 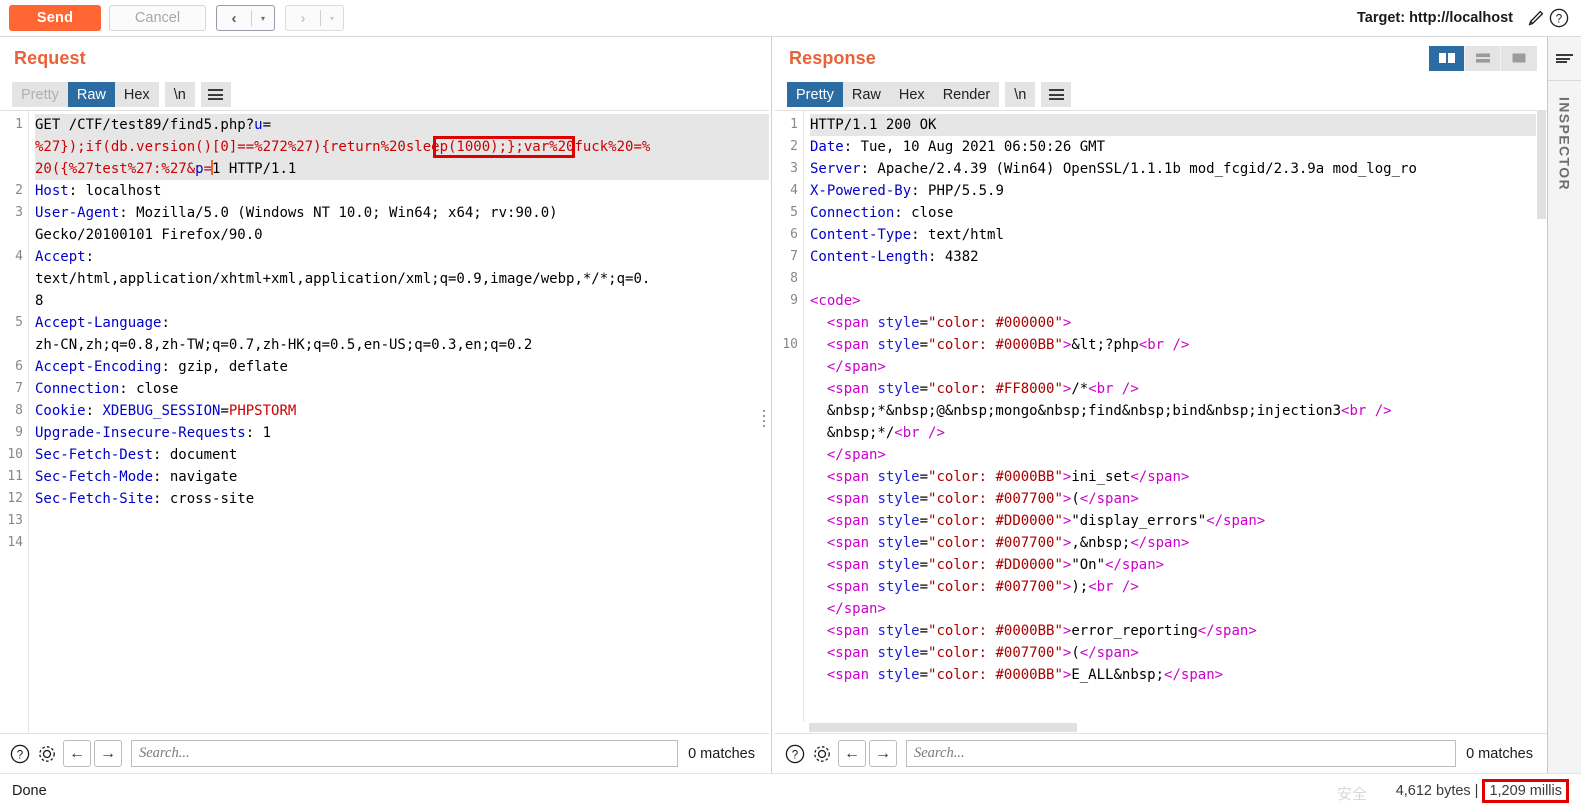 I want to click on tab-response-render: Render, so click(x=966, y=94).